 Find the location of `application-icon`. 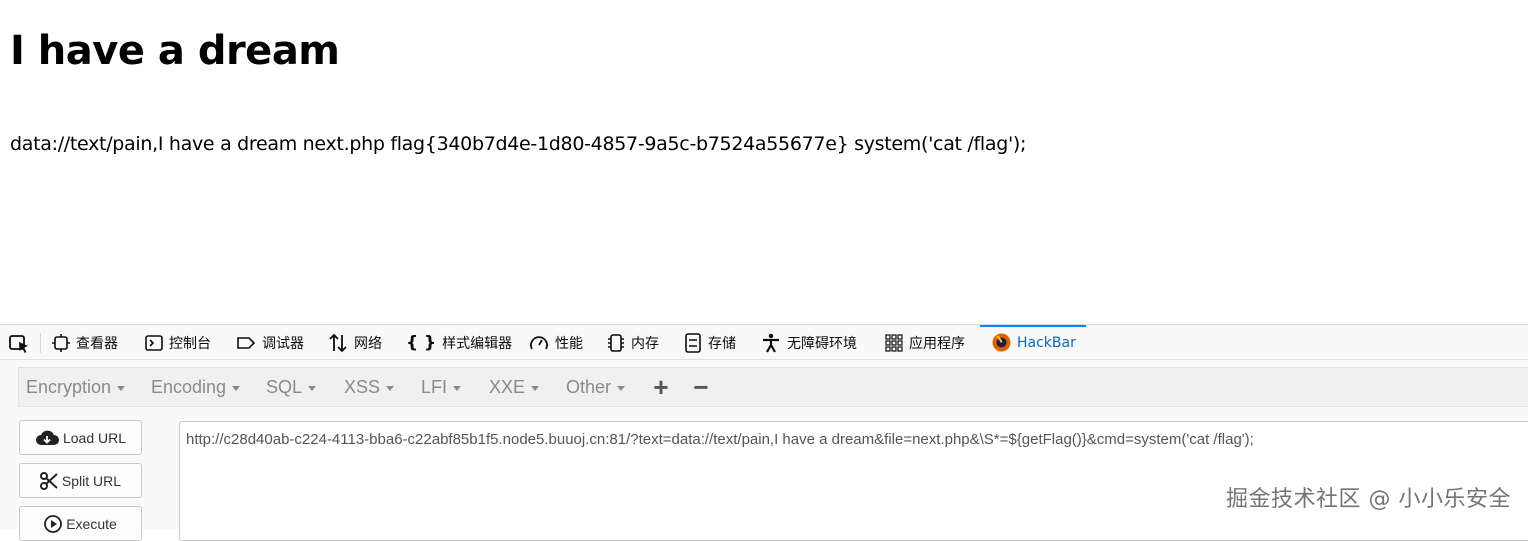

application-icon is located at coordinates (894, 342).